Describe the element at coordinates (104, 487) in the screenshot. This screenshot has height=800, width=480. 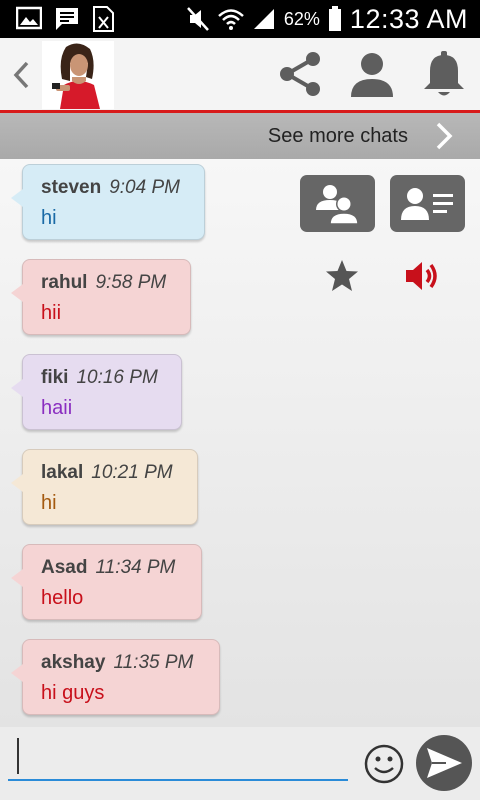
I see `chat-message: lakal 10:21 PM hi` at that location.